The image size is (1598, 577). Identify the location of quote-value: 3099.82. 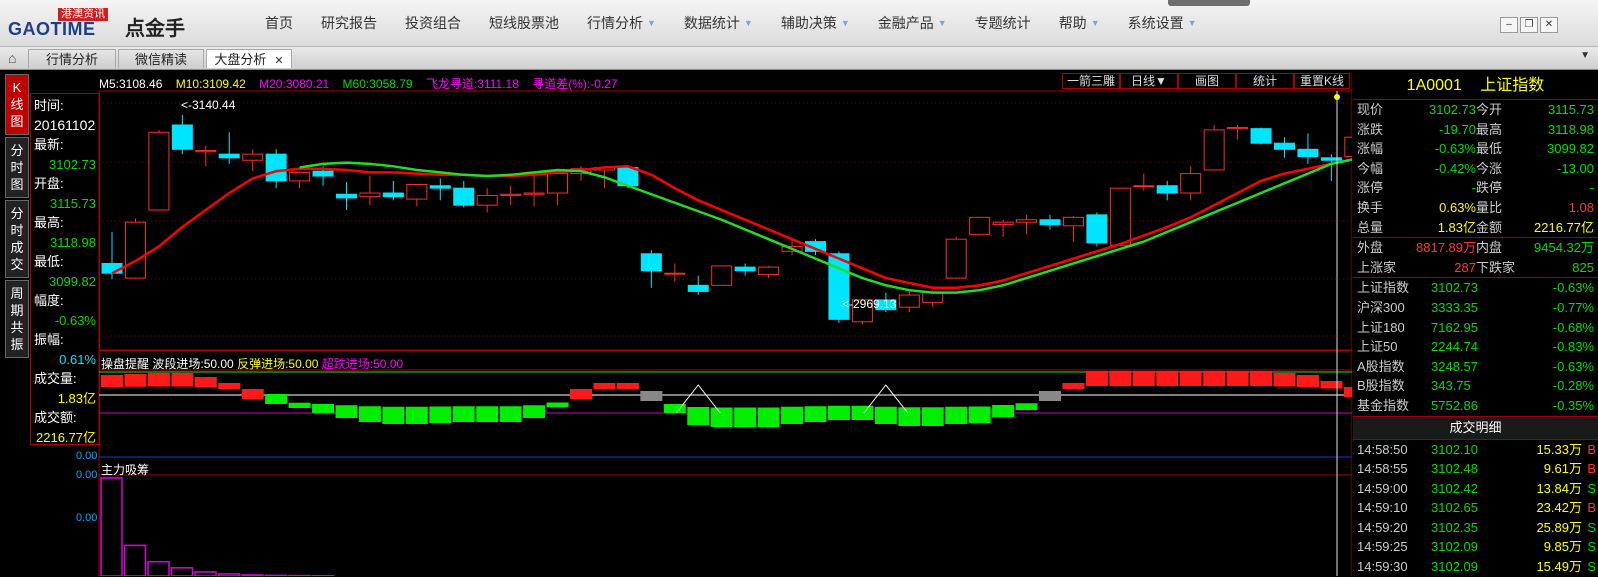
(1570, 149).